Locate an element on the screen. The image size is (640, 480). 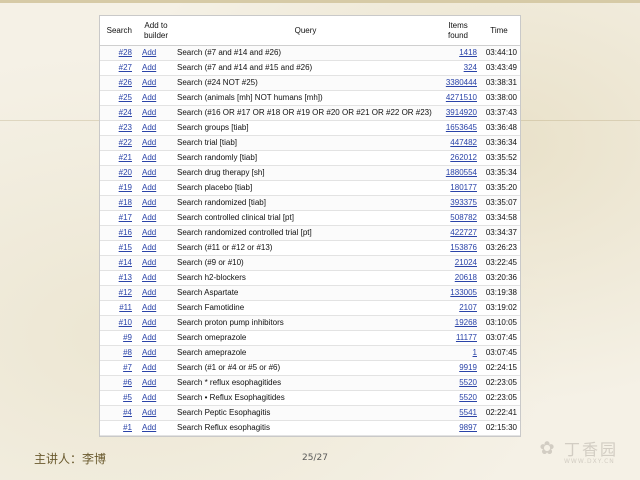
search-number-link: #6 is located at coordinates (127, 382).